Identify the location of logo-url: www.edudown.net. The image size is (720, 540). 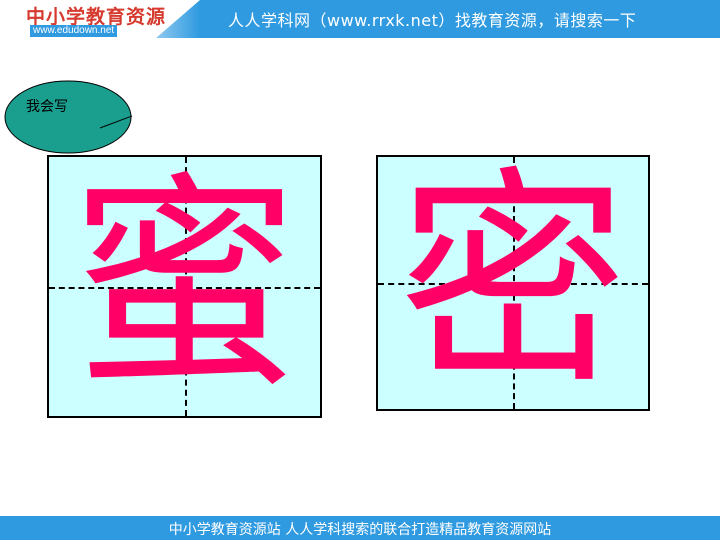
(74, 31).